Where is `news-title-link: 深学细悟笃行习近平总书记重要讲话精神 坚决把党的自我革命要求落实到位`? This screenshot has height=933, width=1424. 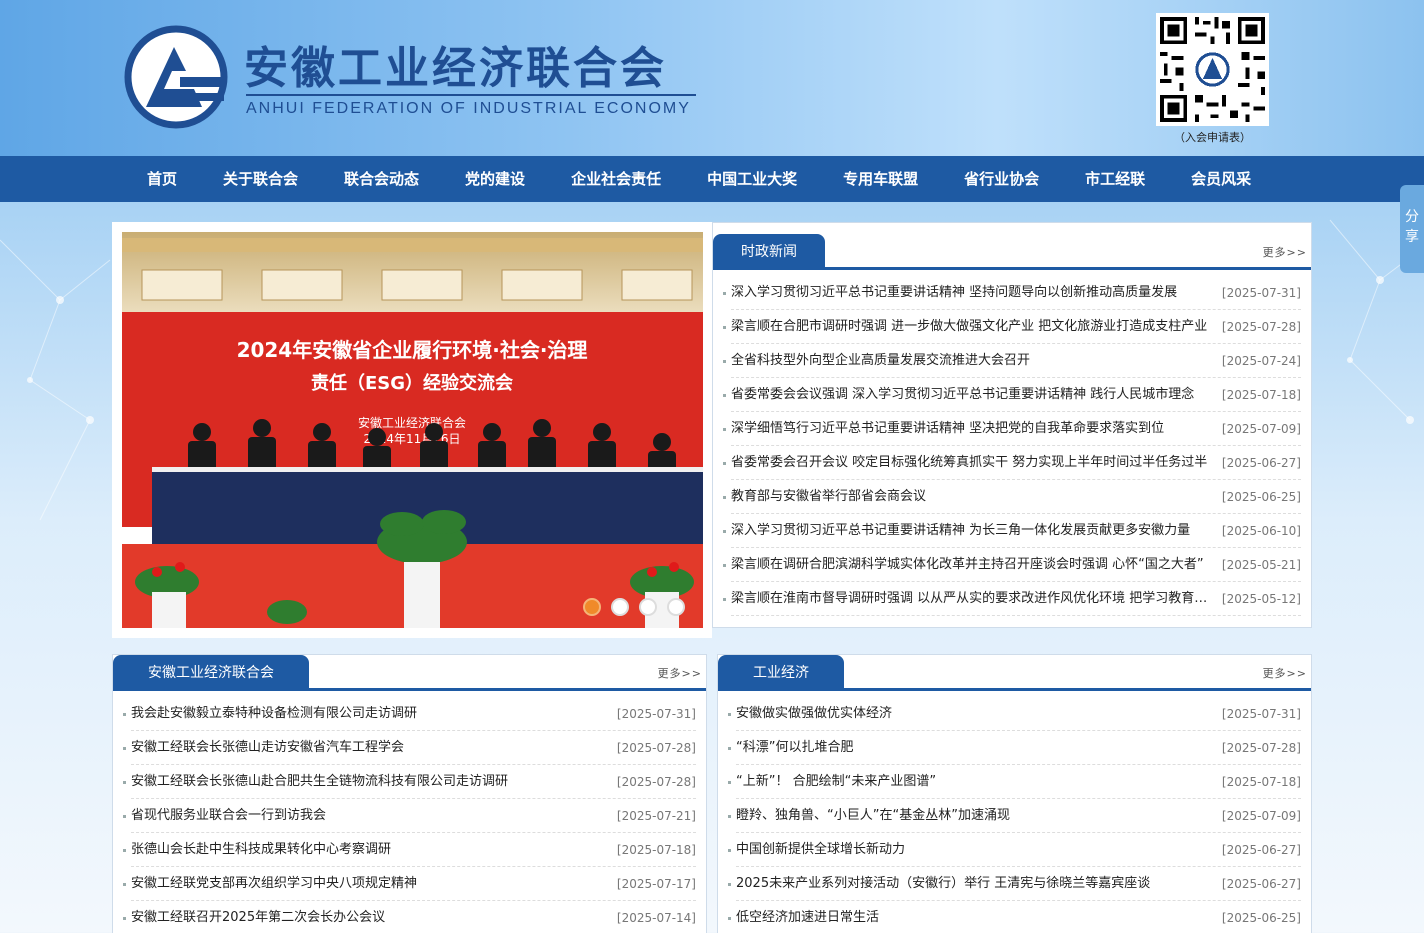
news-title-link: 深学细悟笃行习近平总书记重要讲话精神 坚决把党的自我革命要求落实到位 is located at coordinates (976, 428).